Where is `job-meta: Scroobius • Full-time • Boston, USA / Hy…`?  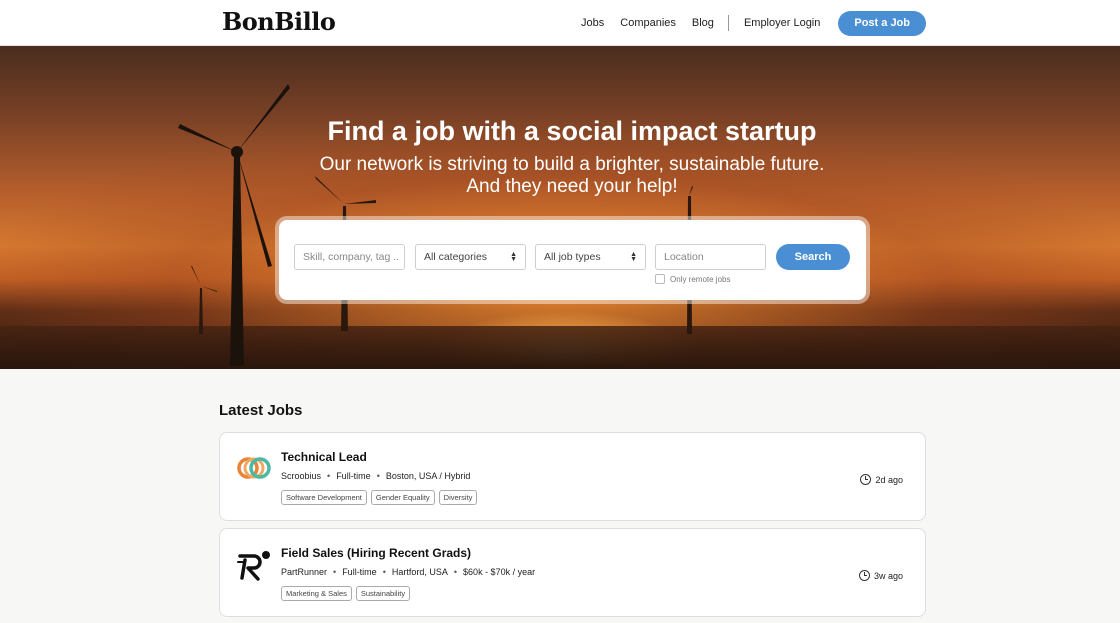
job-meta: Scroobius • Full-time • Boston, USA / Hy… is located at coordinates (375, 476).